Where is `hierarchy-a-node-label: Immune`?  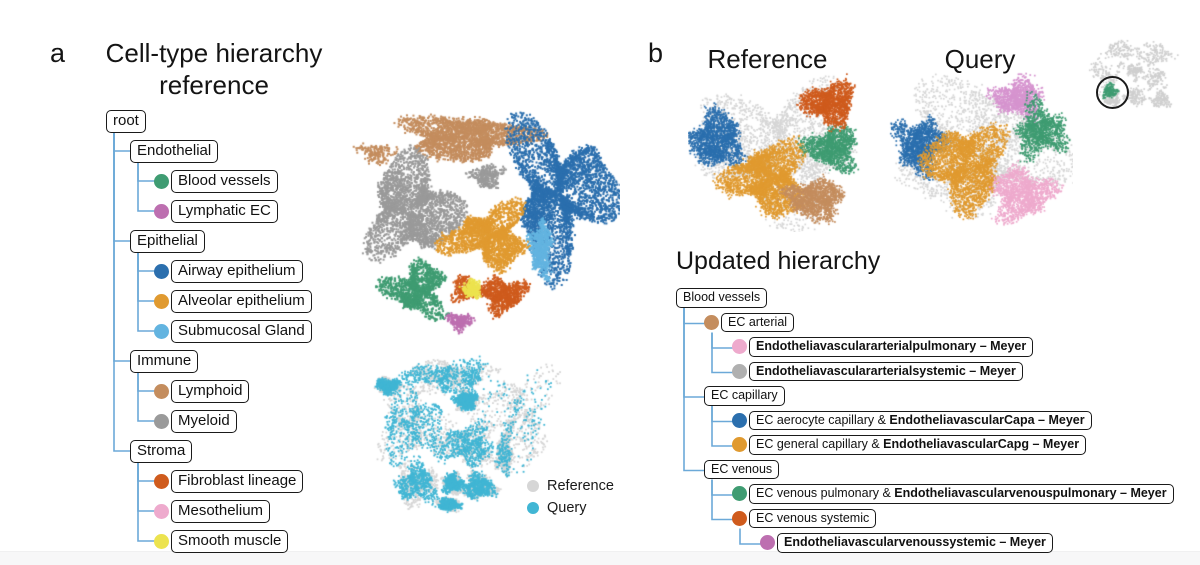
hierarchy-a-node-label: Immune is located at coordinates (164, 361).